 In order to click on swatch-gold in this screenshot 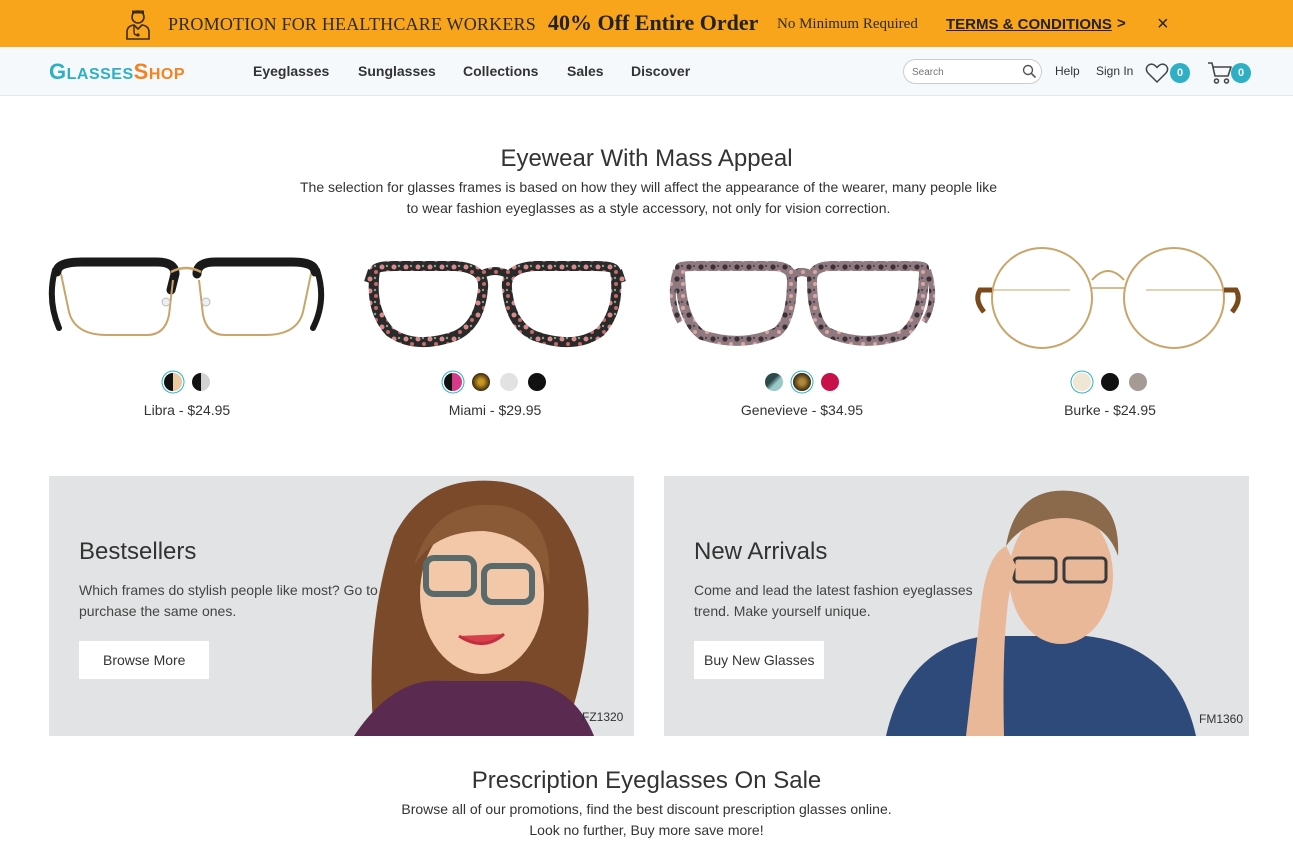, I will do `click(1082, 382)`.